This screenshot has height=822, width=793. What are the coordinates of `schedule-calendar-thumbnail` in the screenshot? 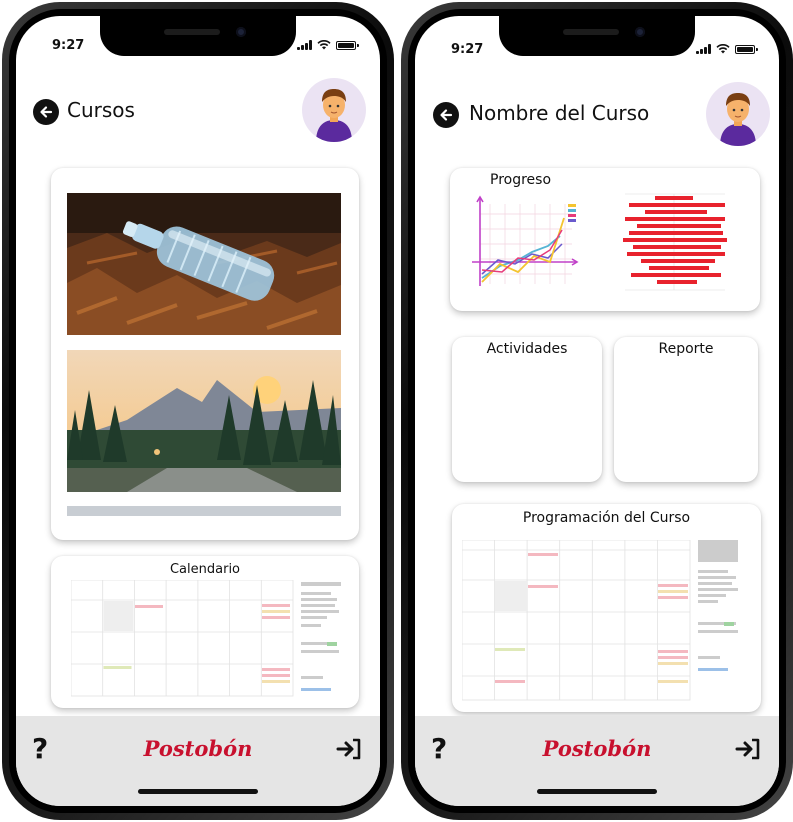 It's located at (600, 620).